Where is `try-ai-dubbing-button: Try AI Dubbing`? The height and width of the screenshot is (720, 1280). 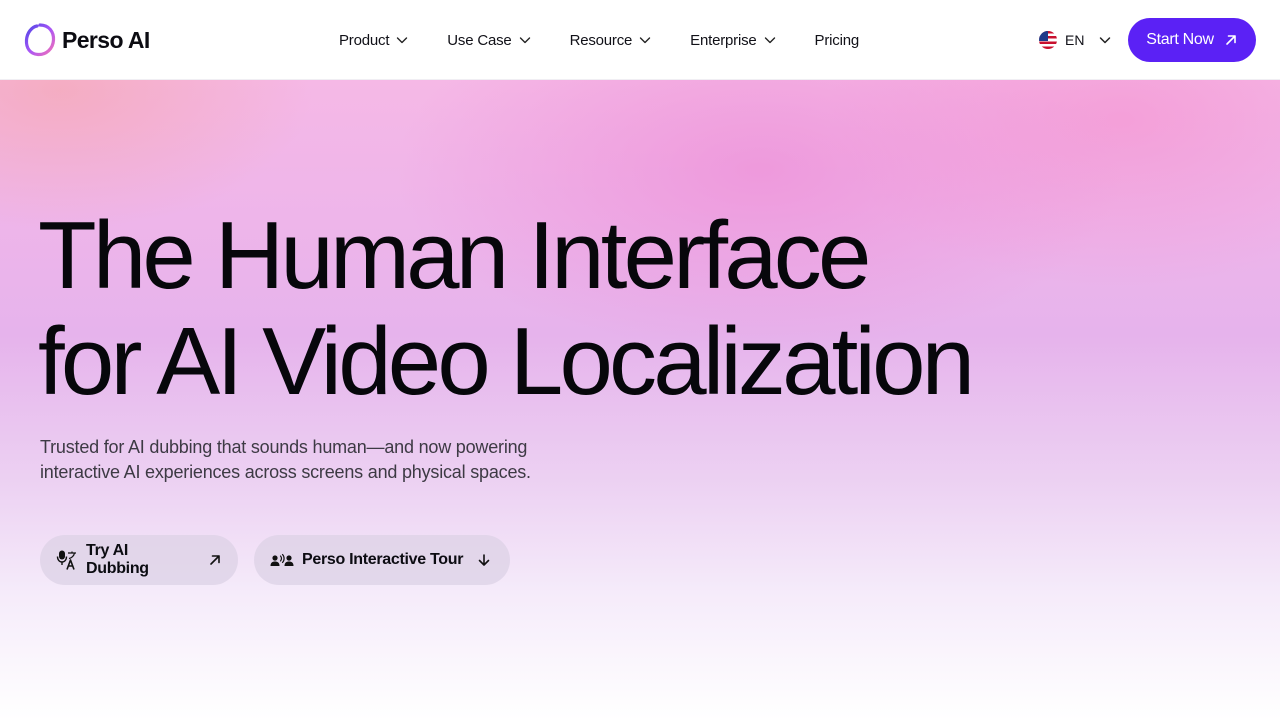
try-ai-dubbing-button: Try AI Dubbing is located at coordinates (139, 560).